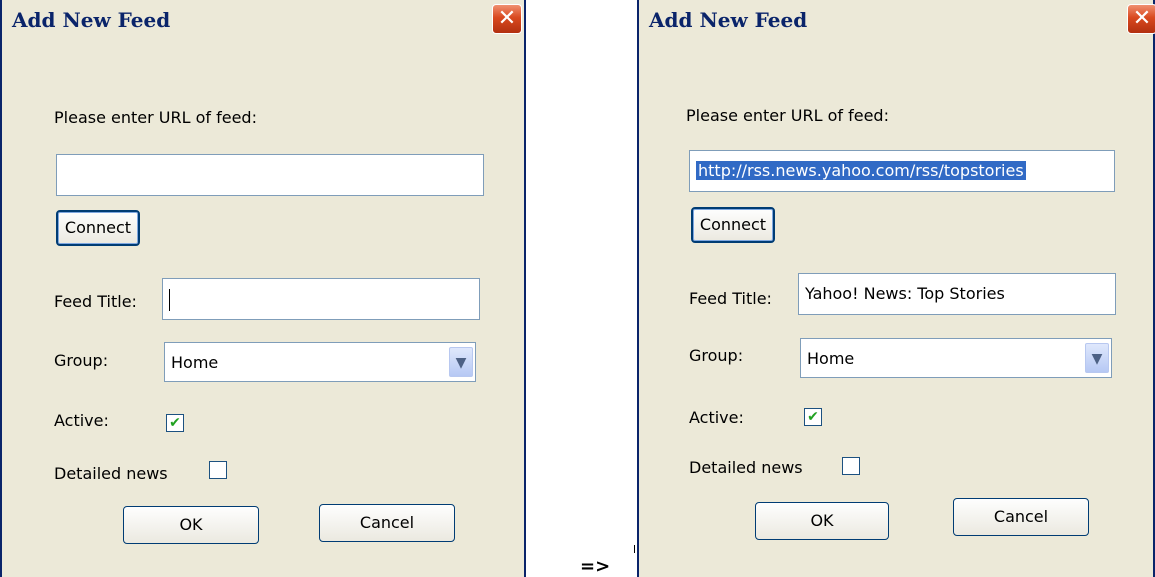 The height and width of the screenshot is (577, 1155). Describe the element at coordinates (595, 566) in the screenshot. I see `transition-arrow: =>` at that location.